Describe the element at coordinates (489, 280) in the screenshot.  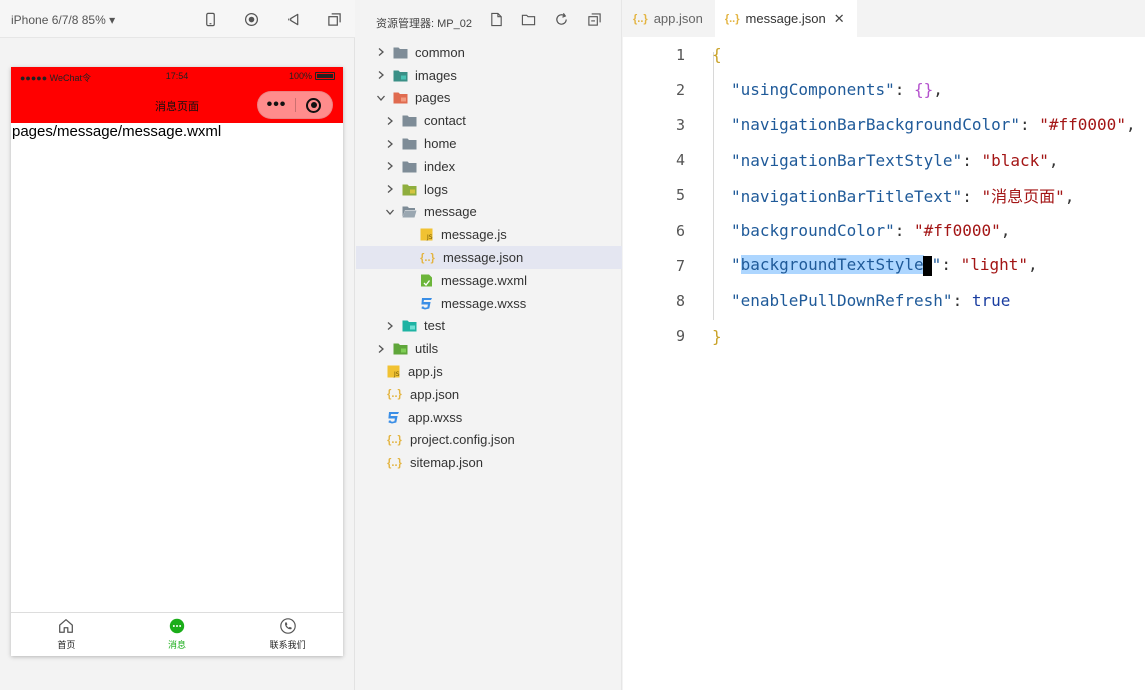
I see `tree-item: message.wxml` at that location.